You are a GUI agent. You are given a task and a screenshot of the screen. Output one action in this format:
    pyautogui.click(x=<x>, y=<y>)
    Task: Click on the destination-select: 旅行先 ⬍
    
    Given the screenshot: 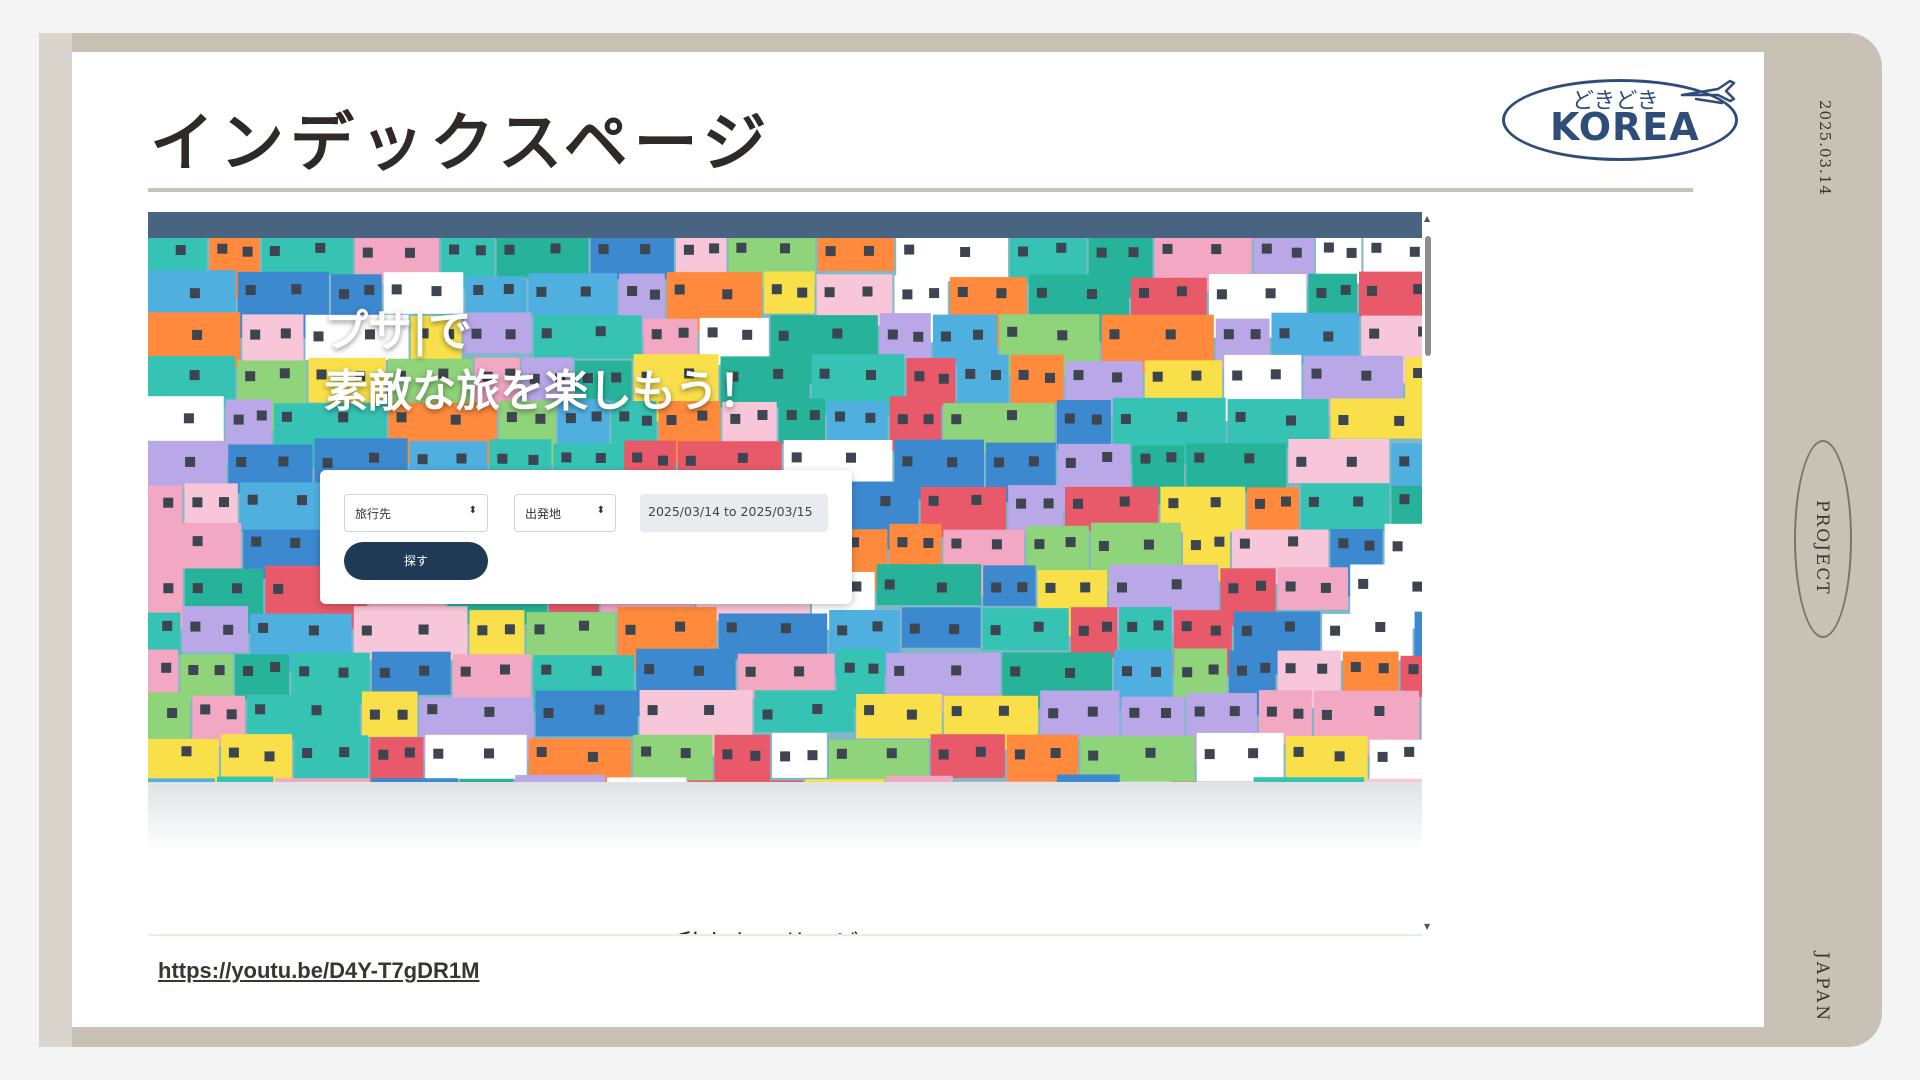 What is the action you would take?
    pyautogui.click(x=416, y=513)
    